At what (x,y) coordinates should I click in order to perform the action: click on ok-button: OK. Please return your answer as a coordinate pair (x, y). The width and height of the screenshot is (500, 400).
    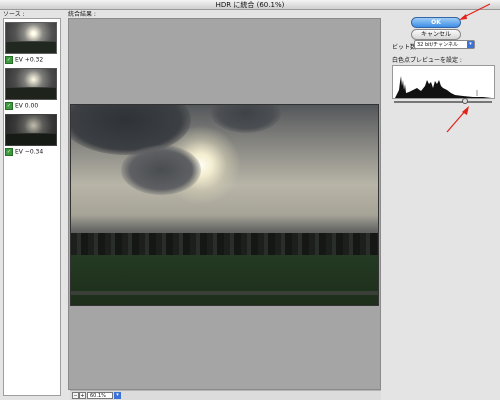
    Looking at the image, I should click on (436, 22).